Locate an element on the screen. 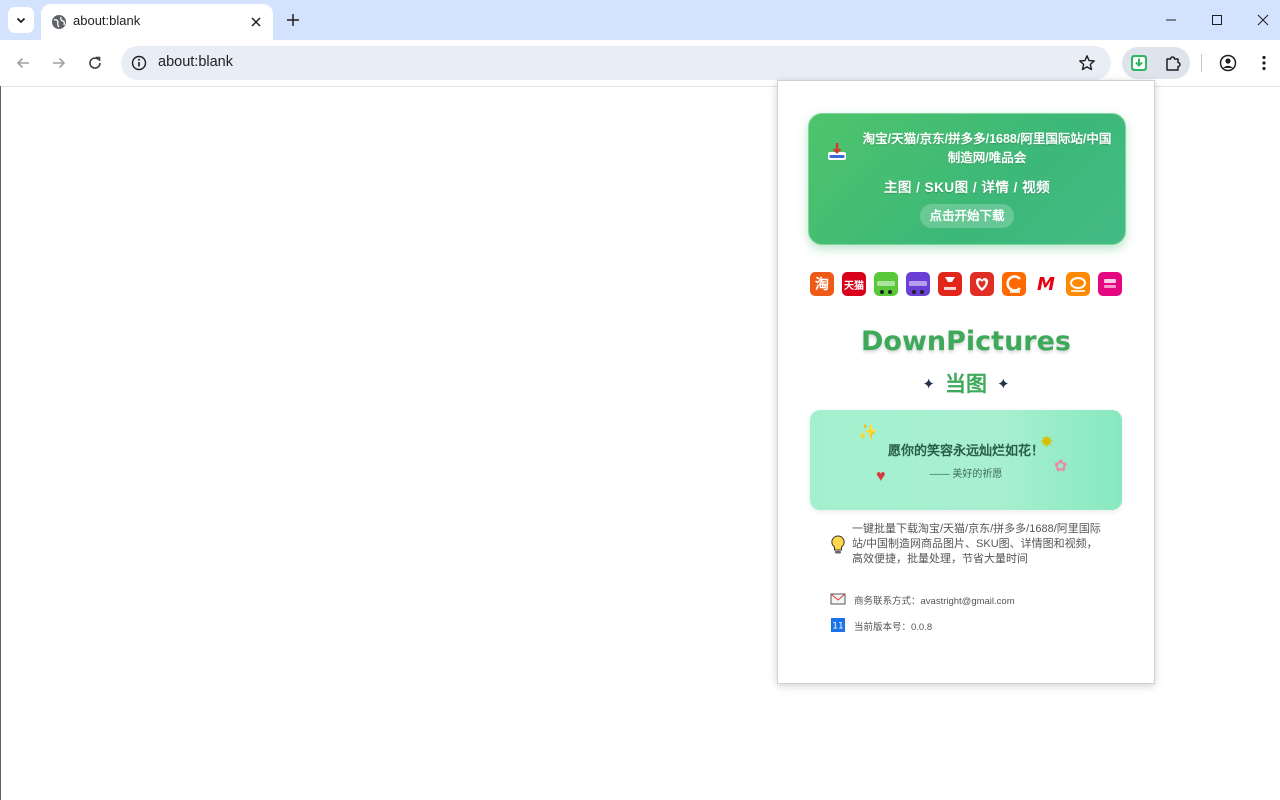  taobao-icon: 淘 is located at coordinates (822, 284).